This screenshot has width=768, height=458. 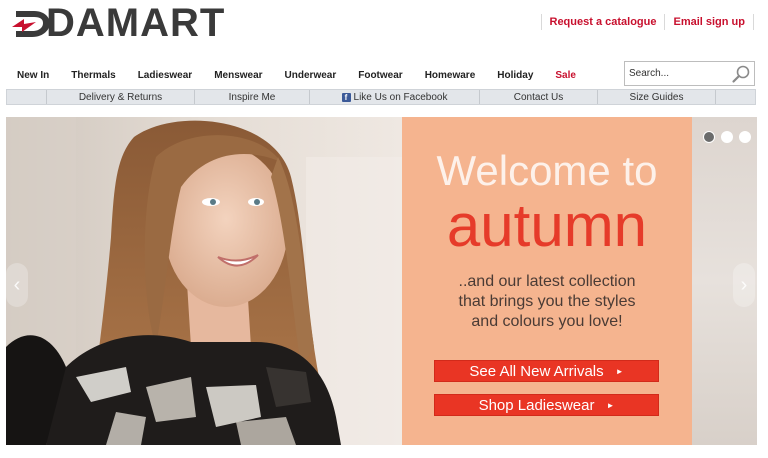 I want to click on tagline-line: and colours you love!, so click(x=547, y=321).